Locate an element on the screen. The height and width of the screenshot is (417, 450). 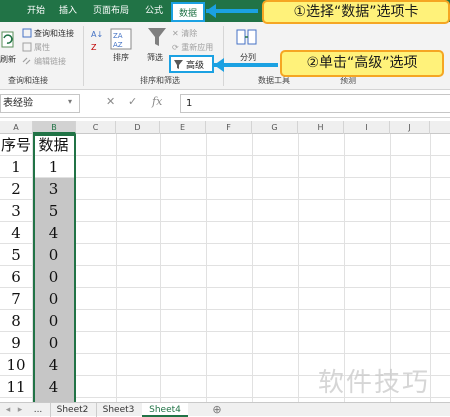
column-header-c: C is located at coordinates (96, 127).